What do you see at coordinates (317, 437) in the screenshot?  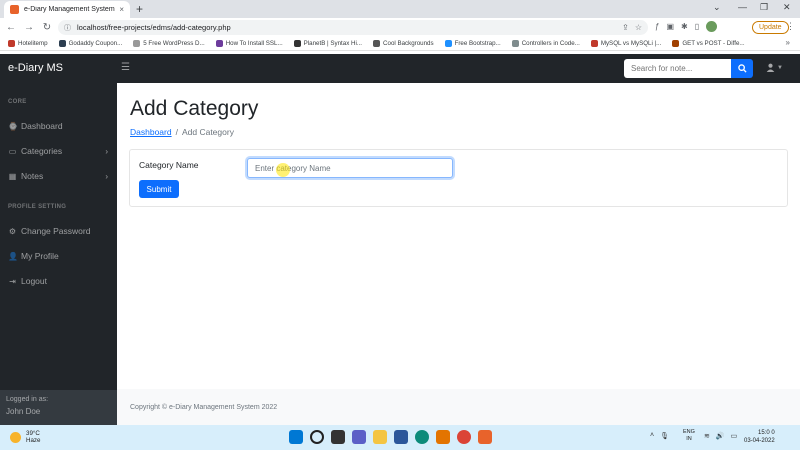 I see `search-icon` at bounding box center [317, 437].